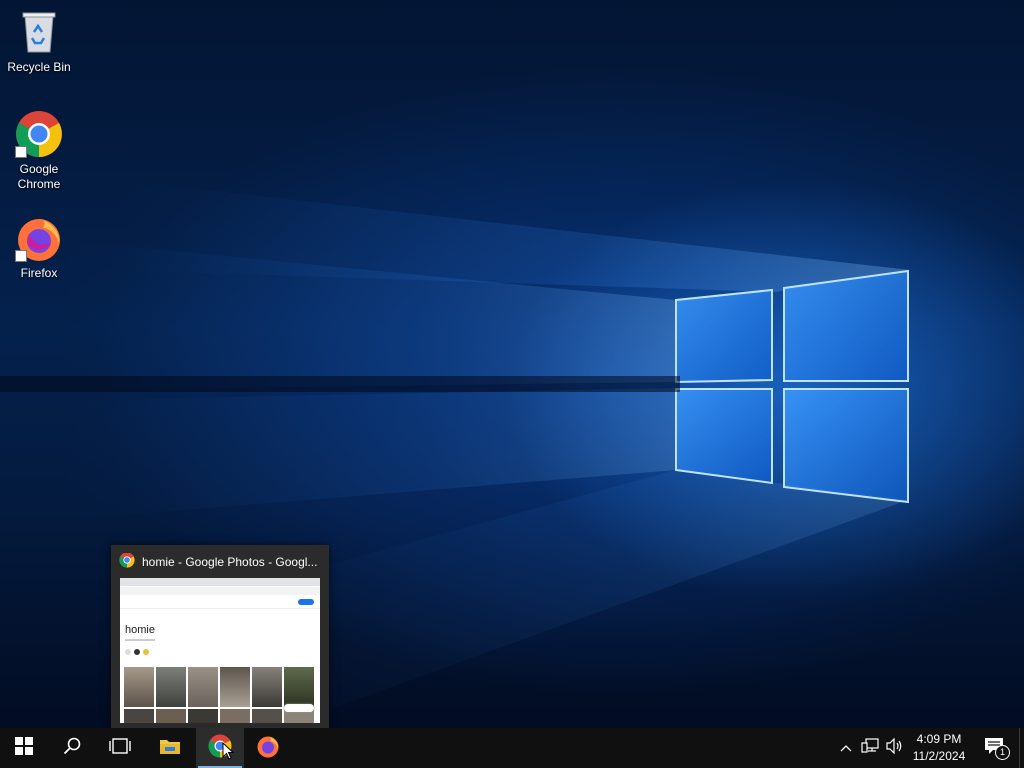  Describe the element at coordinates (512, 748) in the screenshot. I see `taskbar: 4:09 PM 11/2/2024 1` at that location.